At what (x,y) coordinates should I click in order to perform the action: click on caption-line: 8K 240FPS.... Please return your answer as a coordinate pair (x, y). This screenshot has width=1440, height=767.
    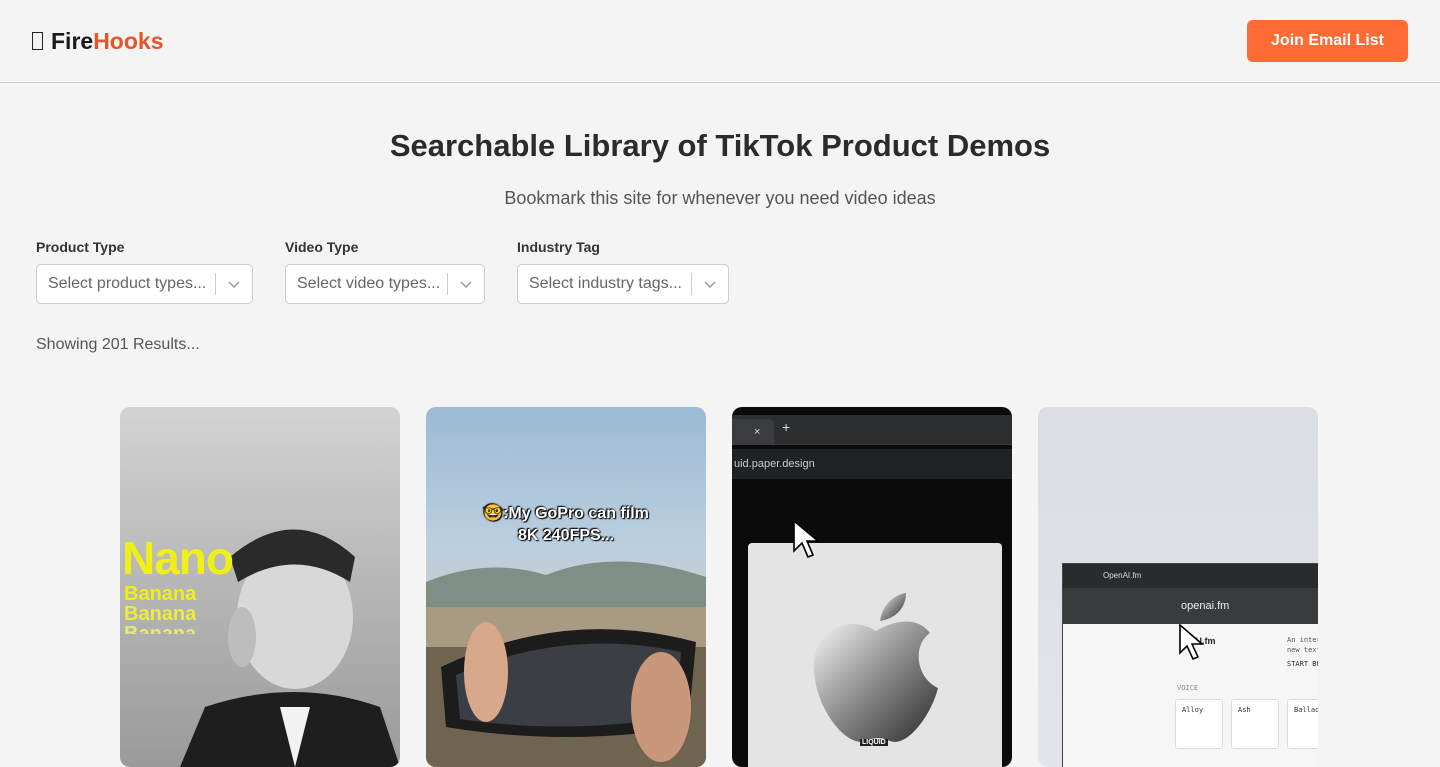
    Looking at the image, I should click on (566, 535).